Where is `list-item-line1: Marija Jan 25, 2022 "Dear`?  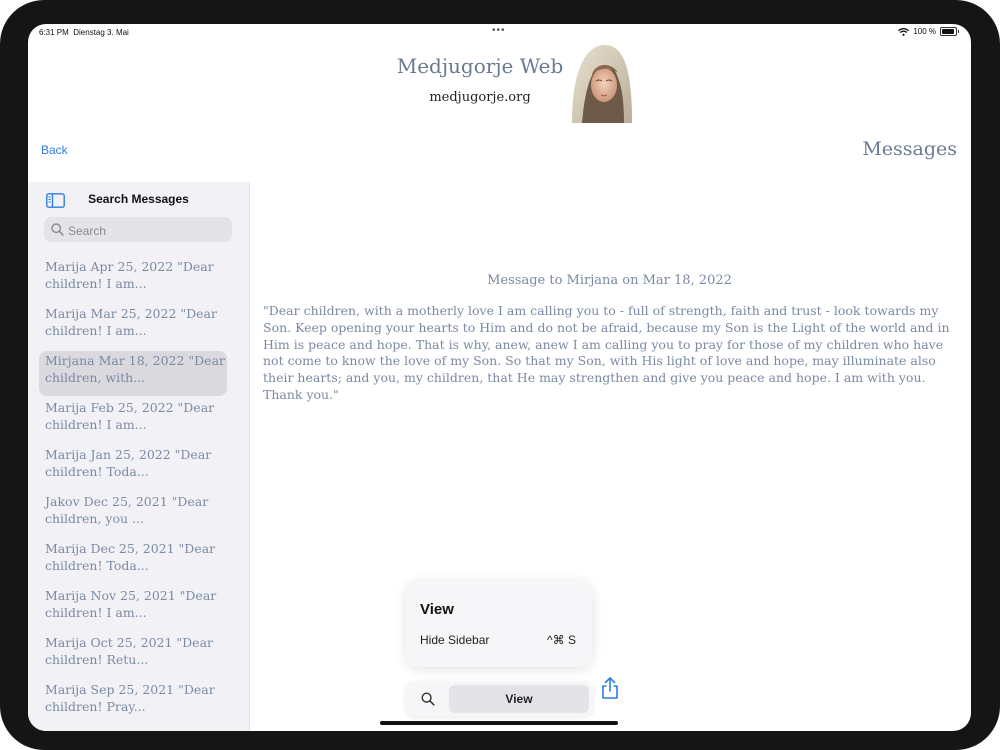
list-item-line1: Marija Jan 25, 2022 "Dear is located at coordinates (128, 454).